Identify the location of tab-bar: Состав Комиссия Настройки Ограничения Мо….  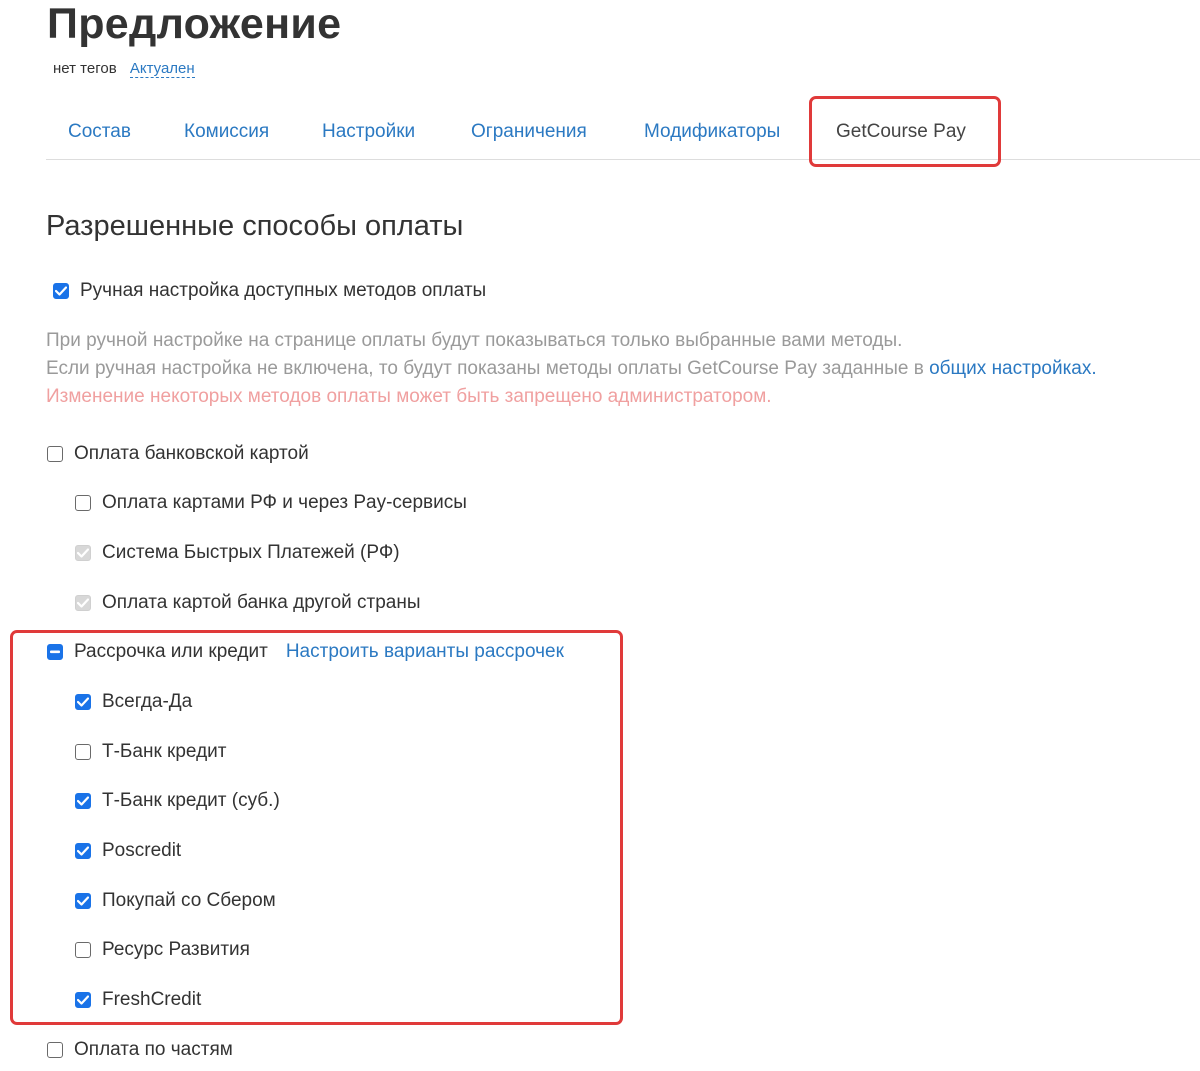
(623, 132).